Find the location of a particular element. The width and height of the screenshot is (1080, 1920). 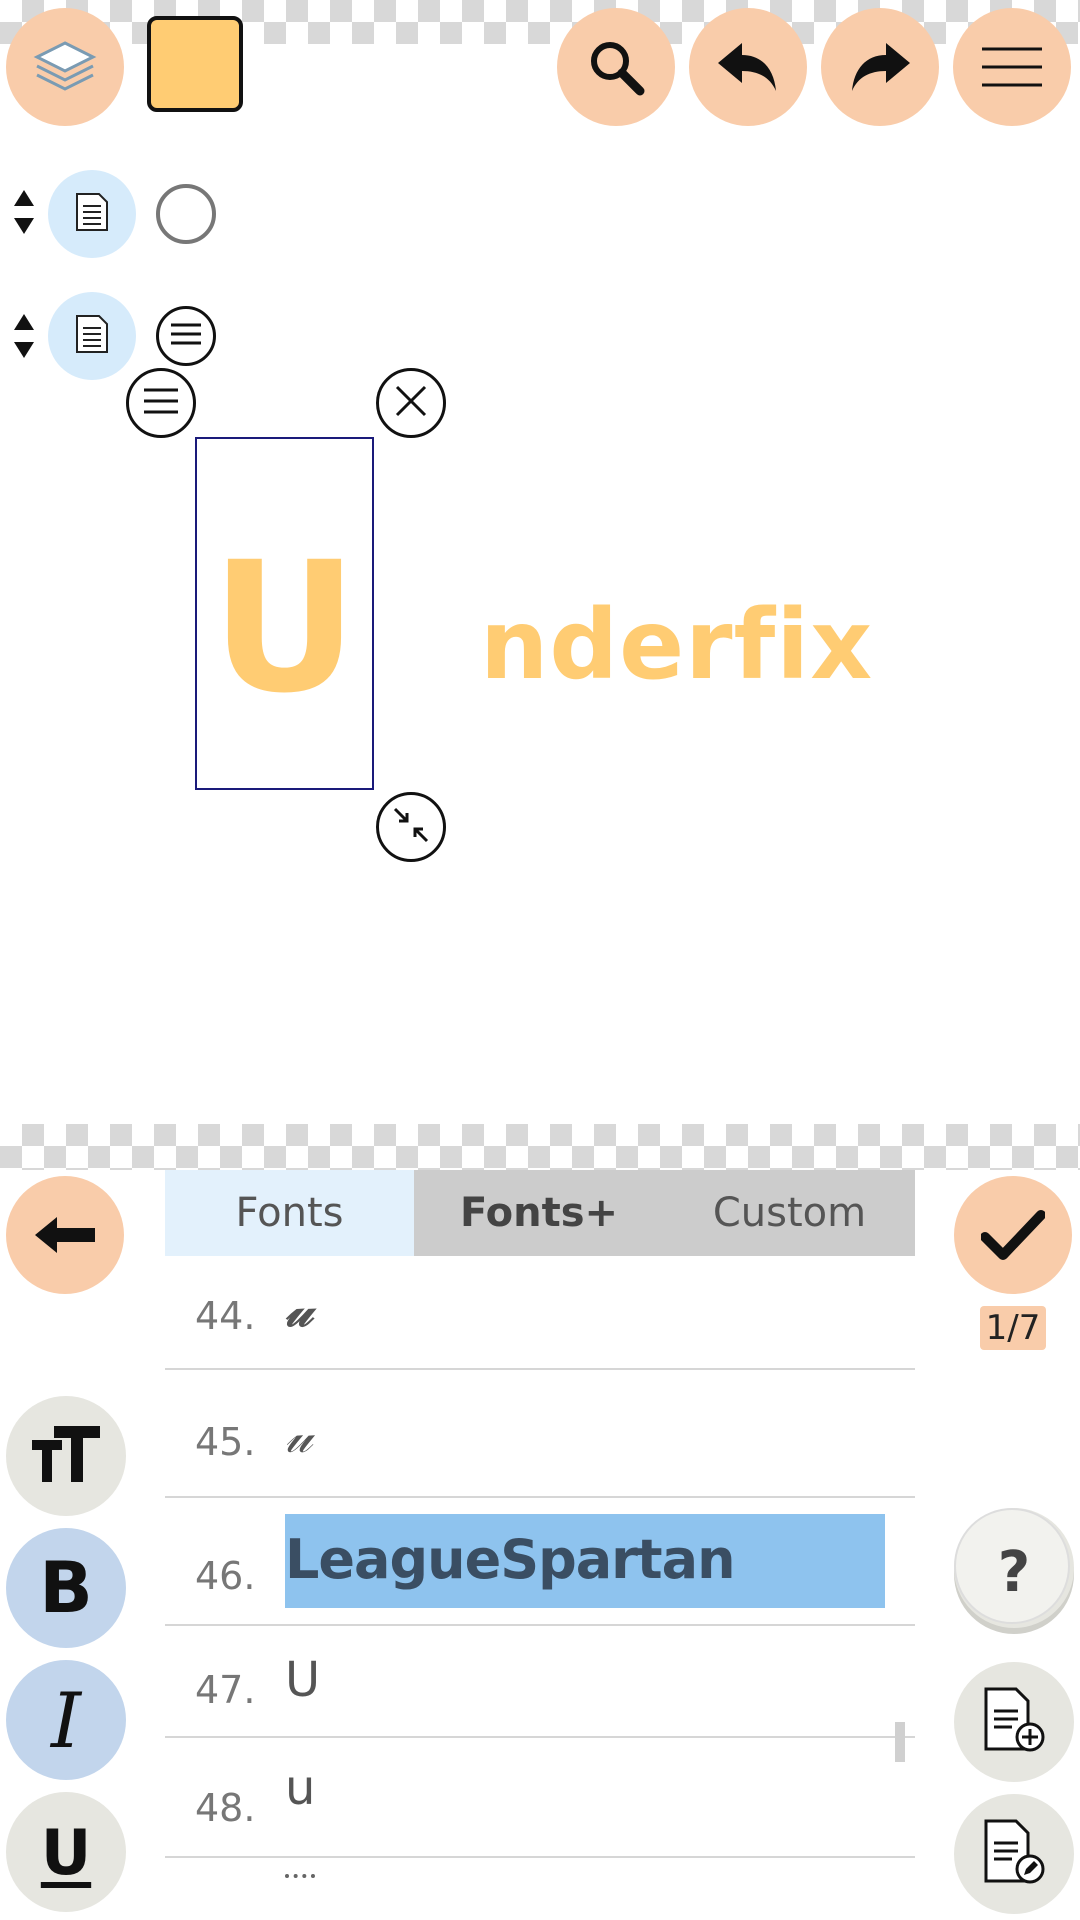

help-label: ? is located at coordinates (1014, 1572).